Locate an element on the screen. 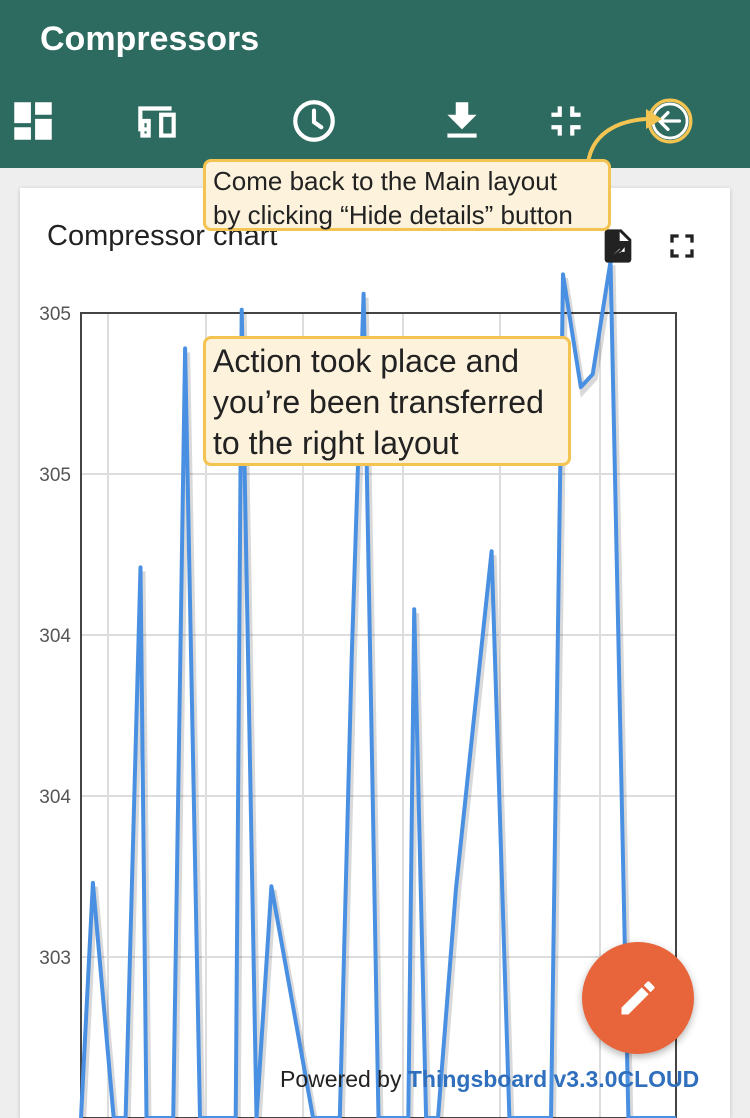 This screenshot has width=750, height=1118. pencil-icon is located at coordinates (638, 998).